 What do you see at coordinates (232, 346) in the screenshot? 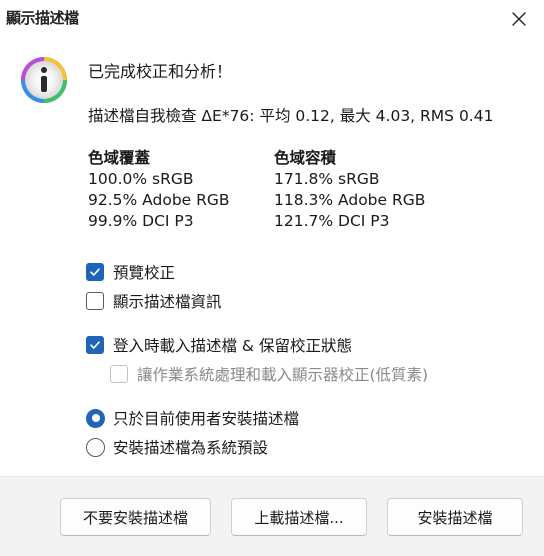
I see `load-on-login-label: 登入時載入描述檔 & 保留校正狀態` at bounding box center [232, 346].